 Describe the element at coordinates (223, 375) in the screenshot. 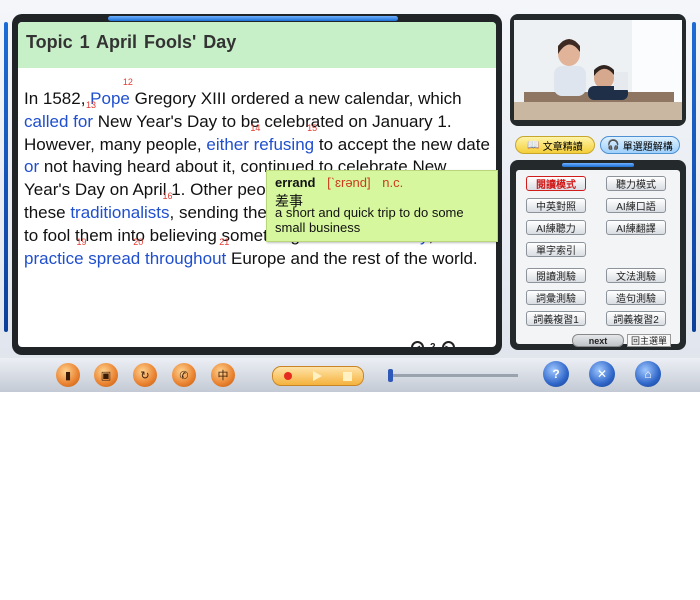

I see `chinese-toggle-button: 中` at that location.